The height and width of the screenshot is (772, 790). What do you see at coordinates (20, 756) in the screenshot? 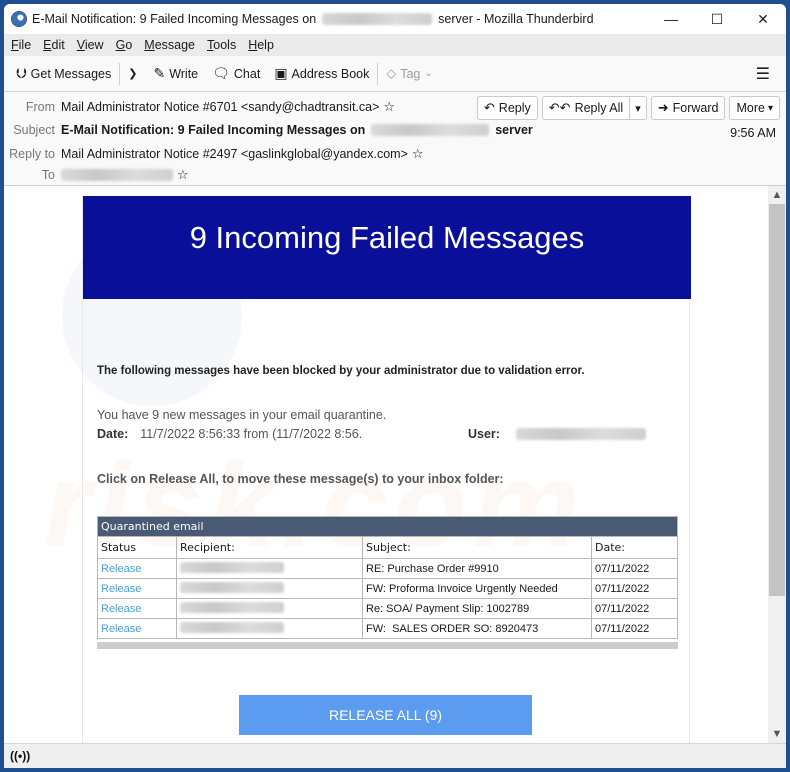
I see `online-status-icon: ((•))` at bounding box center [20, 756].